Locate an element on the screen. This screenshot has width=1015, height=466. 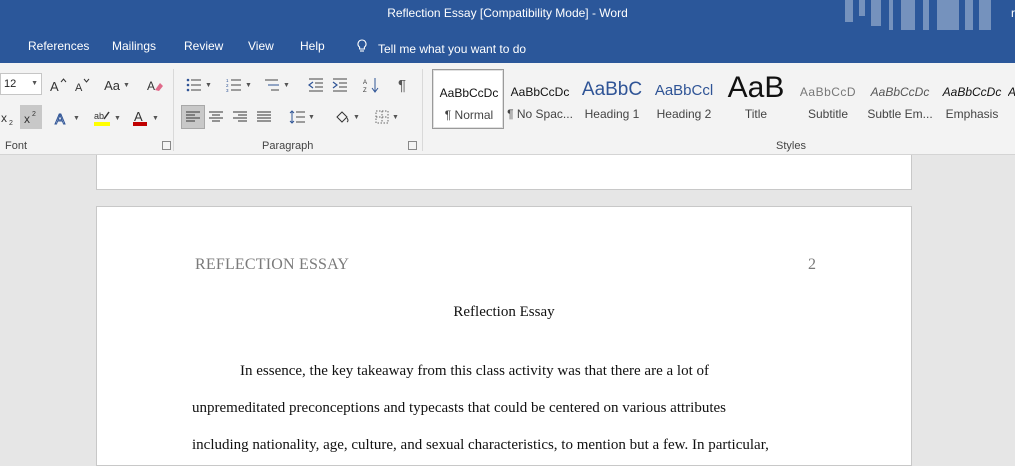
align-right-icon is located at coordinates (240, 116).